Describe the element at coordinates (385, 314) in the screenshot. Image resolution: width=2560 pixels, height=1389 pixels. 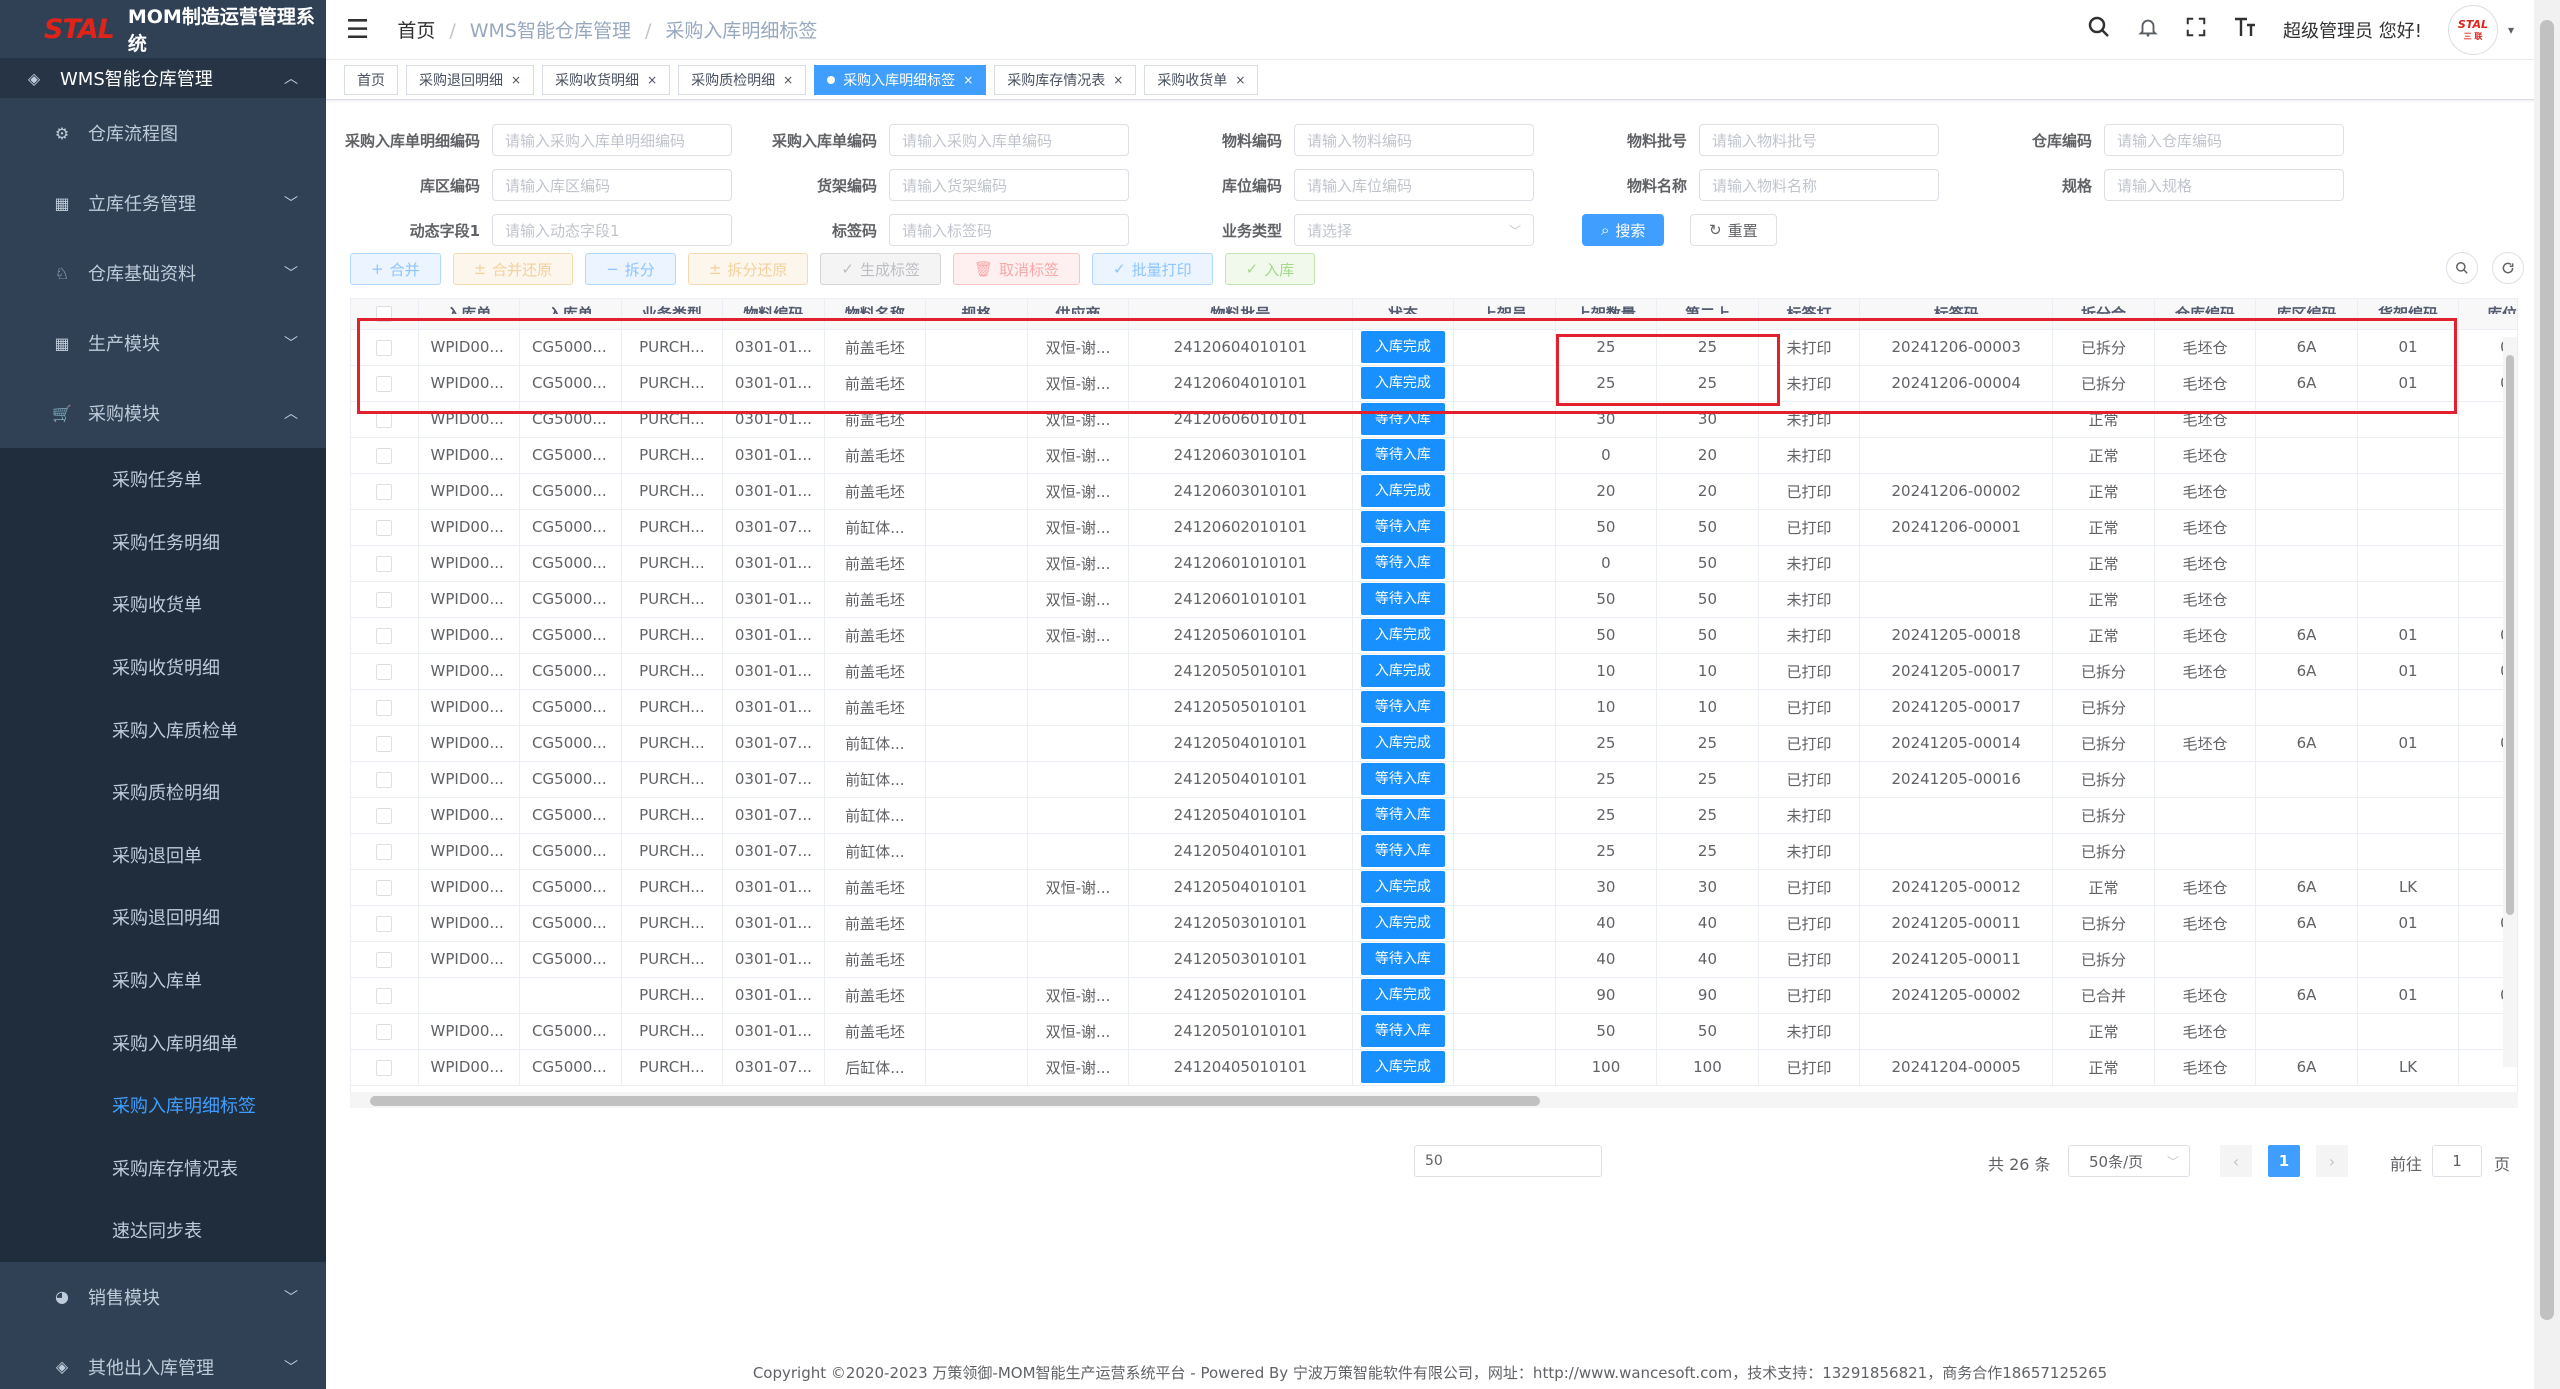
I see `column-header` at that location.